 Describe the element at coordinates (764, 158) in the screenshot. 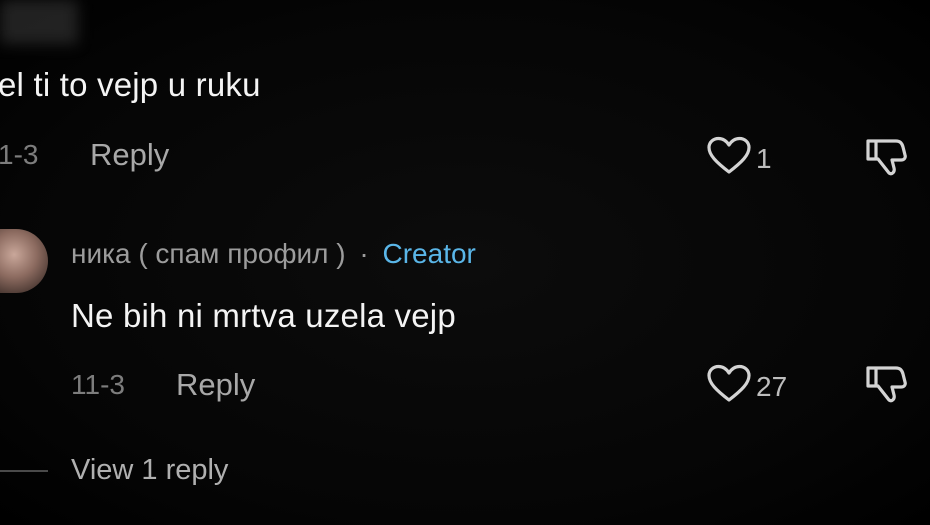

I see `comment-1-like-count: 1` at that location.